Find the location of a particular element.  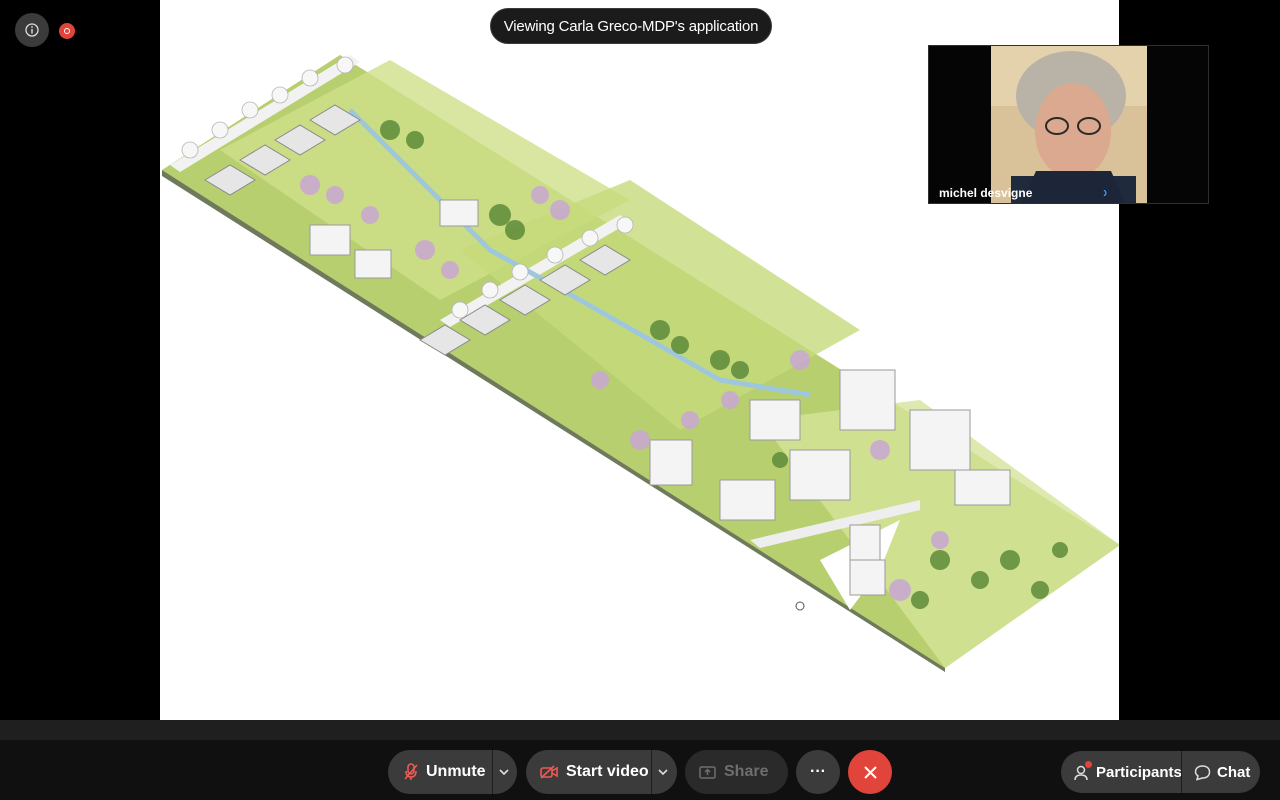

sharing-banner-text: Viewing Carla Greco-MDP's application is located at coordinates (631, 26).